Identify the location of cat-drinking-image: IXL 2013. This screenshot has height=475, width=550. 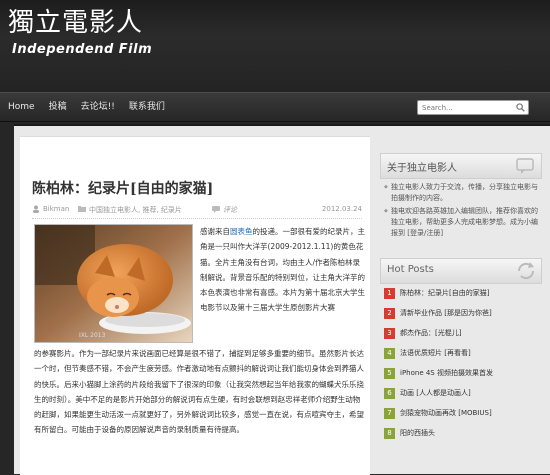
(113, 283).